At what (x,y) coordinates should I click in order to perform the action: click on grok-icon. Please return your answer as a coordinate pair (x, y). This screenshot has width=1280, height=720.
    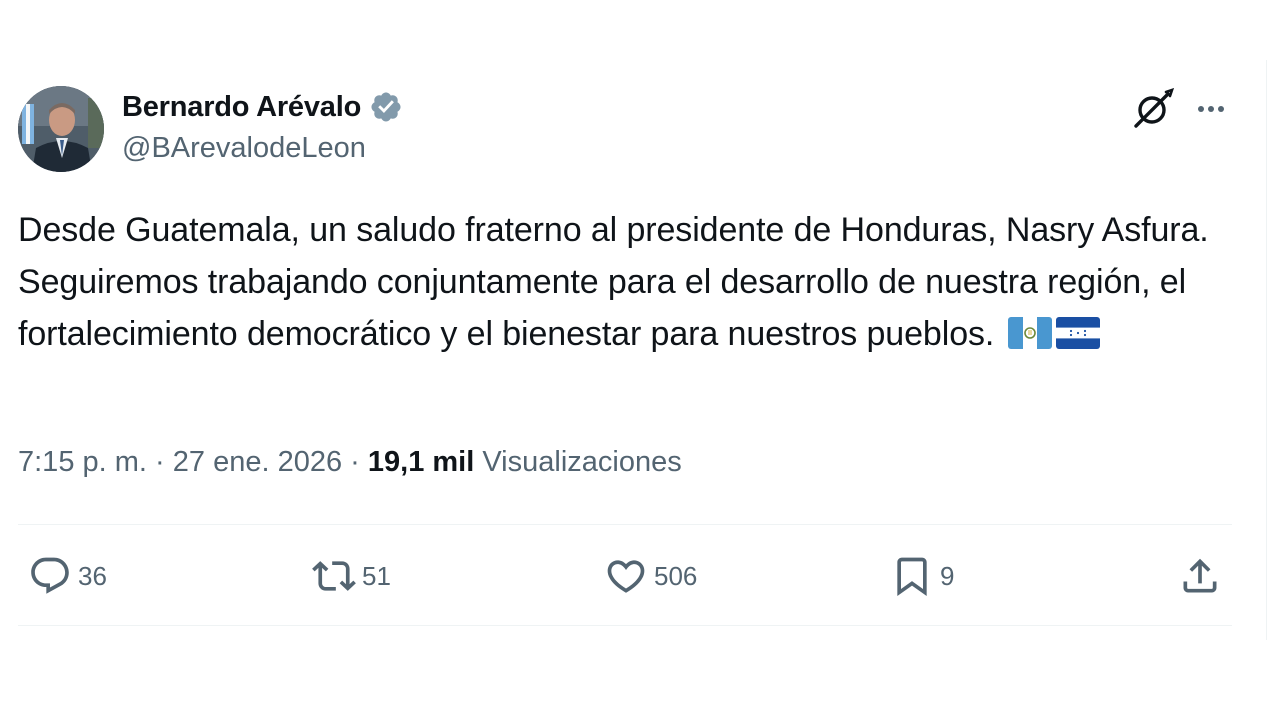
    Looking at the image, I should click on (1153, 109).